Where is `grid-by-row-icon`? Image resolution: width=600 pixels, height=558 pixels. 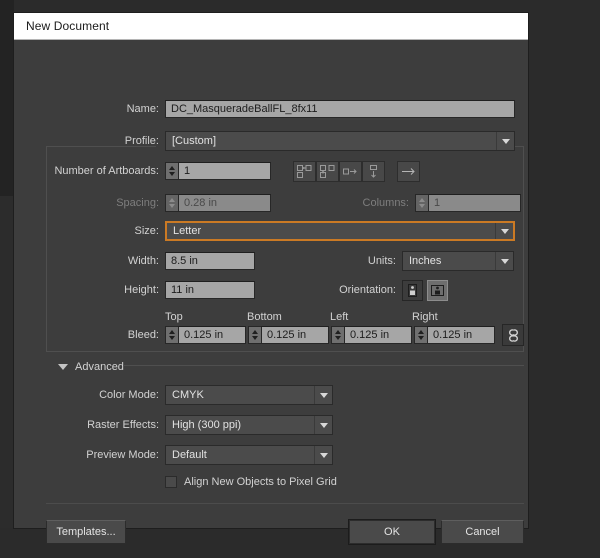
grid-by-row-icon is located at coordinates (304, 171).